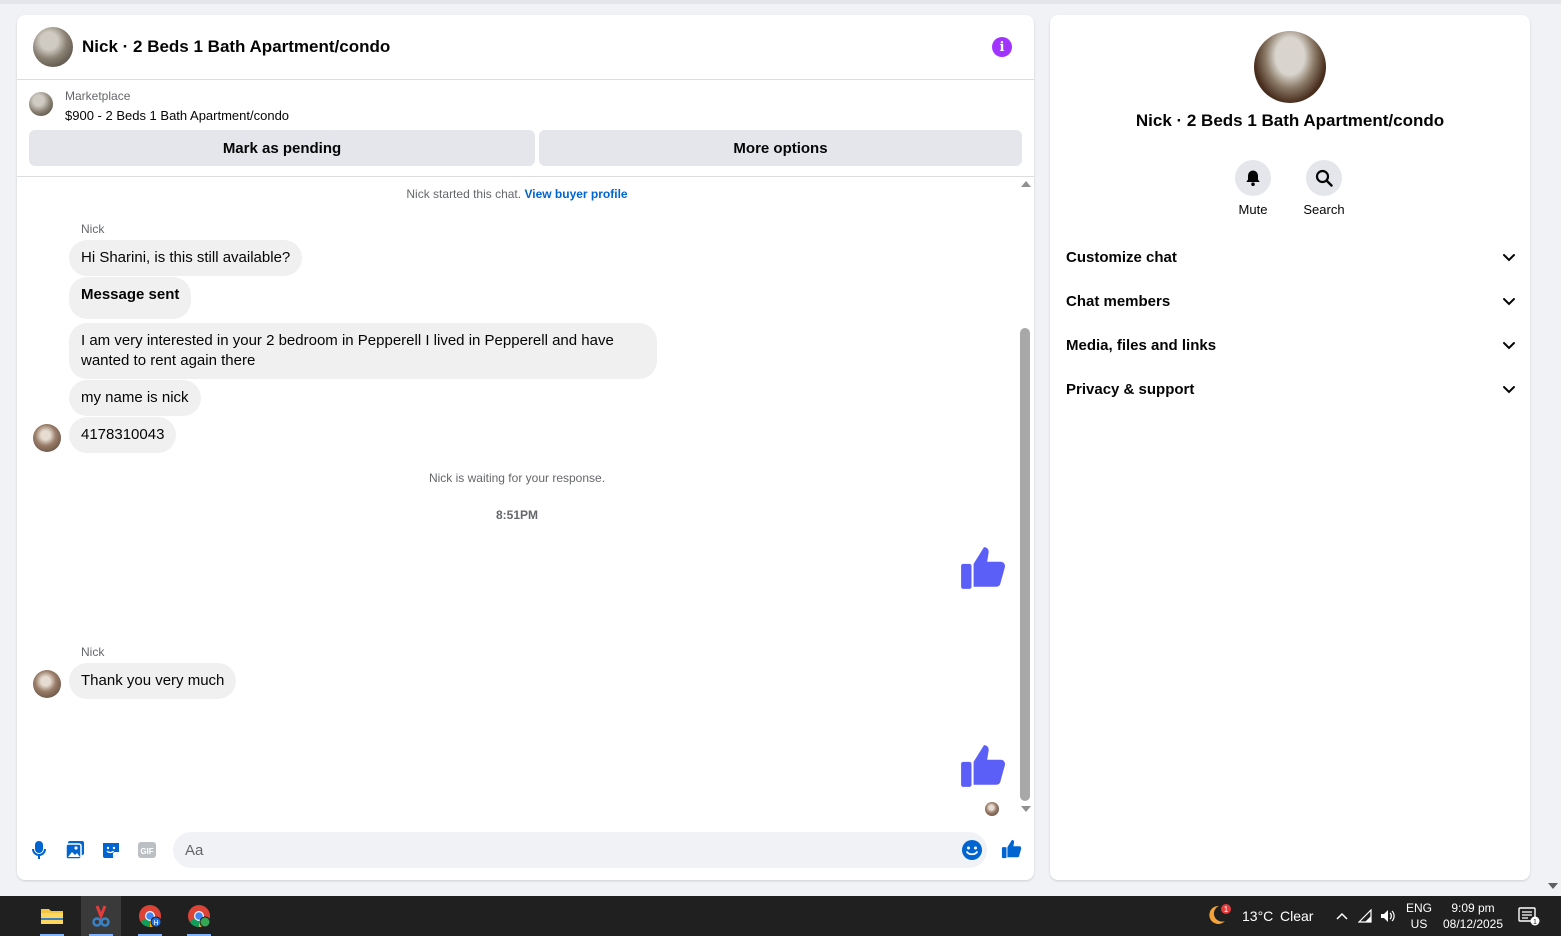 The width and height of the screenshot is (1561, 936). I want to click on listing-title: $900 - 2 Beds 1 Bath Apartment/condo, so click(177, 115).